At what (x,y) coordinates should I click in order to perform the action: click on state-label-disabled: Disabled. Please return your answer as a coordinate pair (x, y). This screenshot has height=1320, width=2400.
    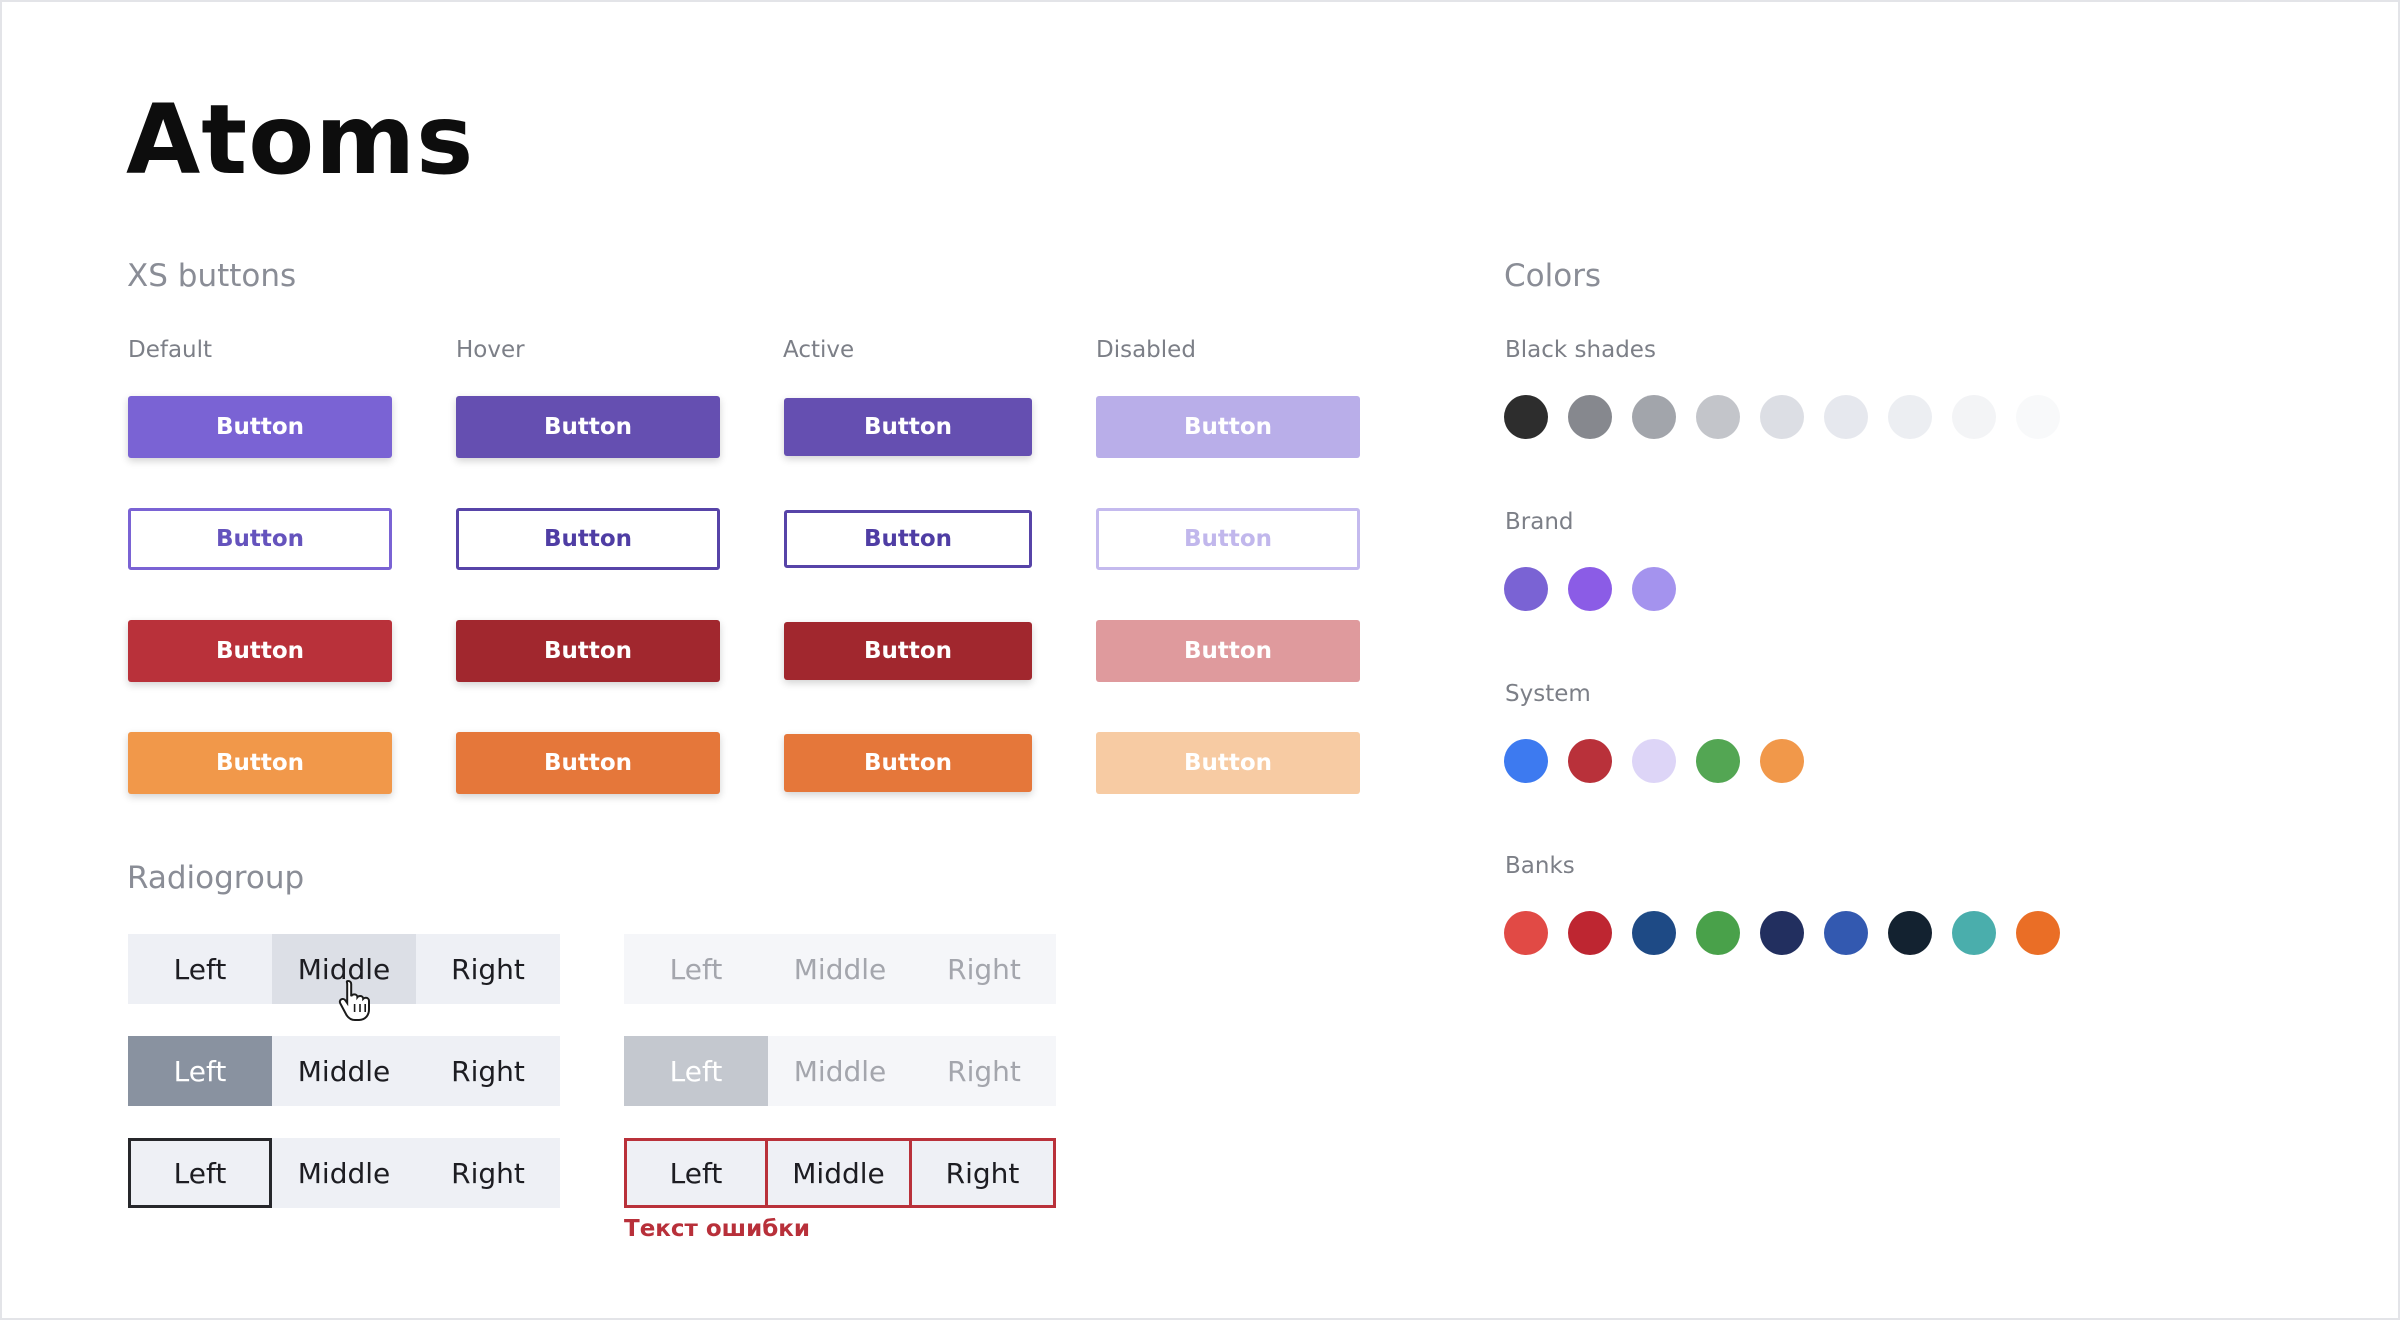
    Looking at the image, I should click on (1146, 350).